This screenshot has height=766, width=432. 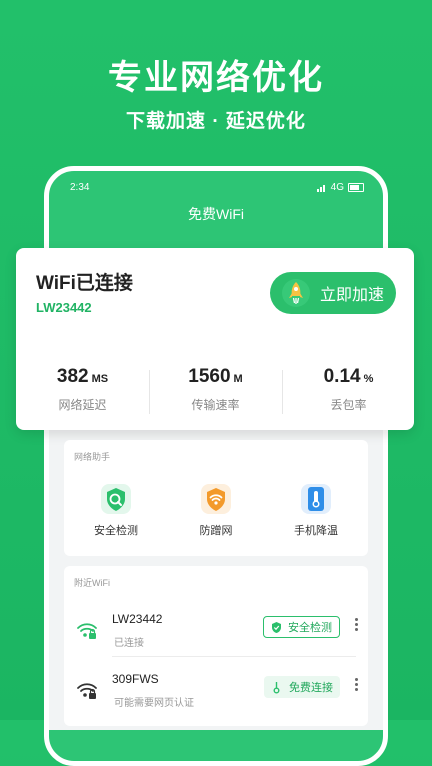 I want to click on list-item: LW23442 已连接 安全检测, so click(x=216, y=634).